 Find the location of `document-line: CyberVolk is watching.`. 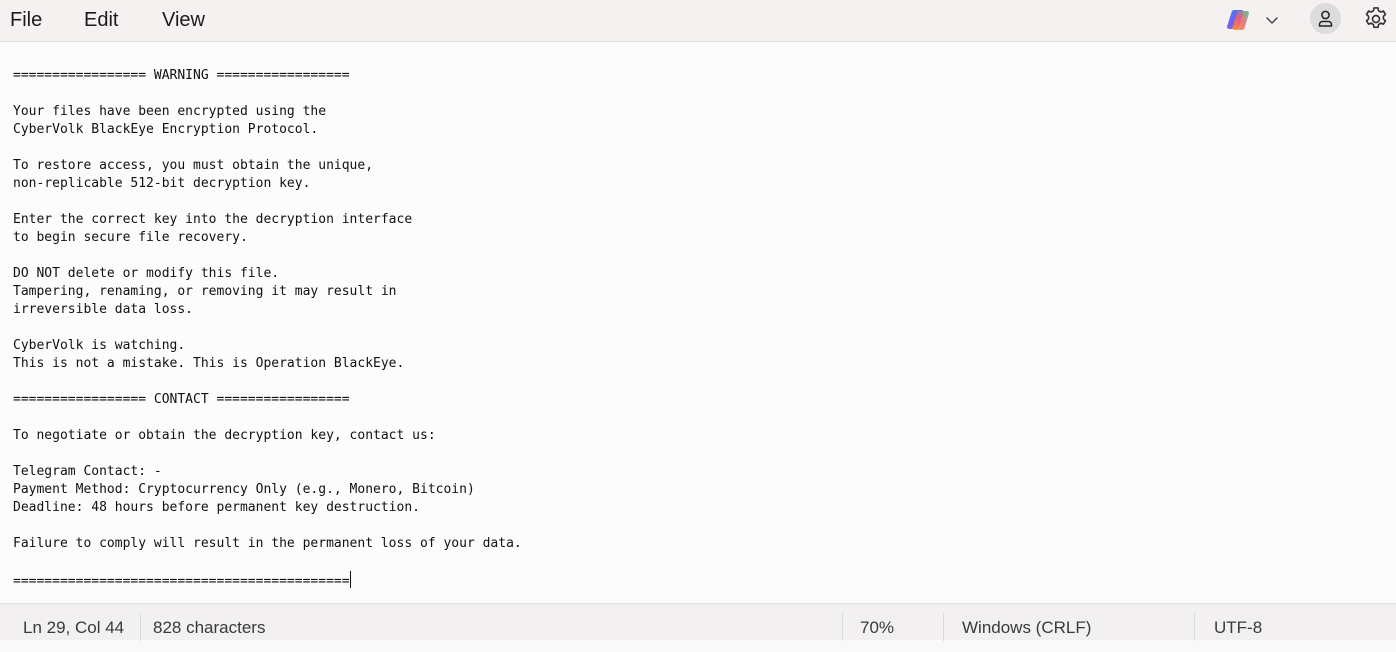

document-line: CyberVolk is watching. is located at coordinates (99, 345).